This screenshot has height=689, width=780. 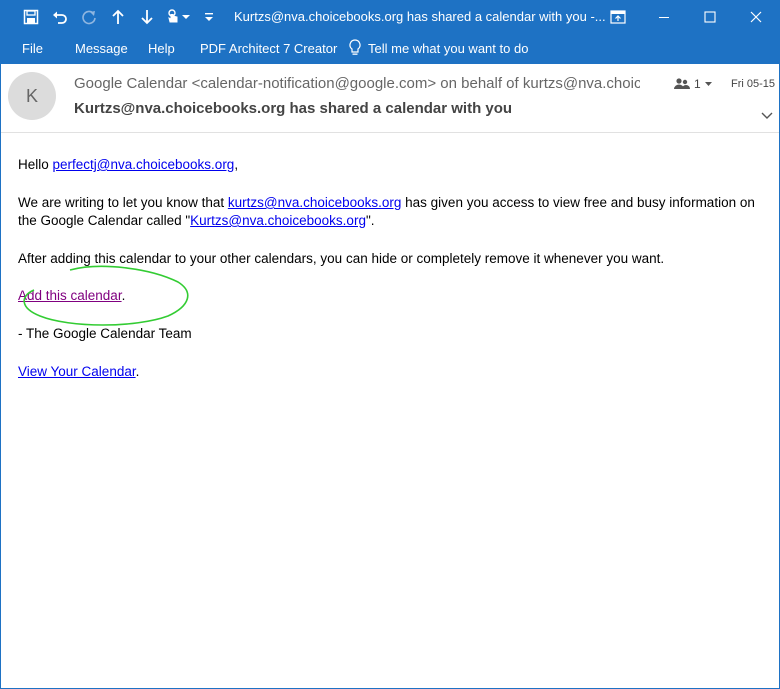 I want to click on customize-toolbar-icon, so click(x=209, y=17).